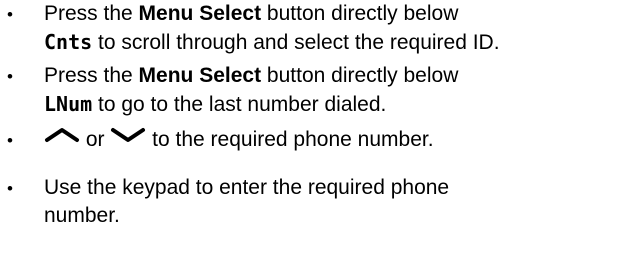  I want to click on connector-text: or, so click(95, 139).